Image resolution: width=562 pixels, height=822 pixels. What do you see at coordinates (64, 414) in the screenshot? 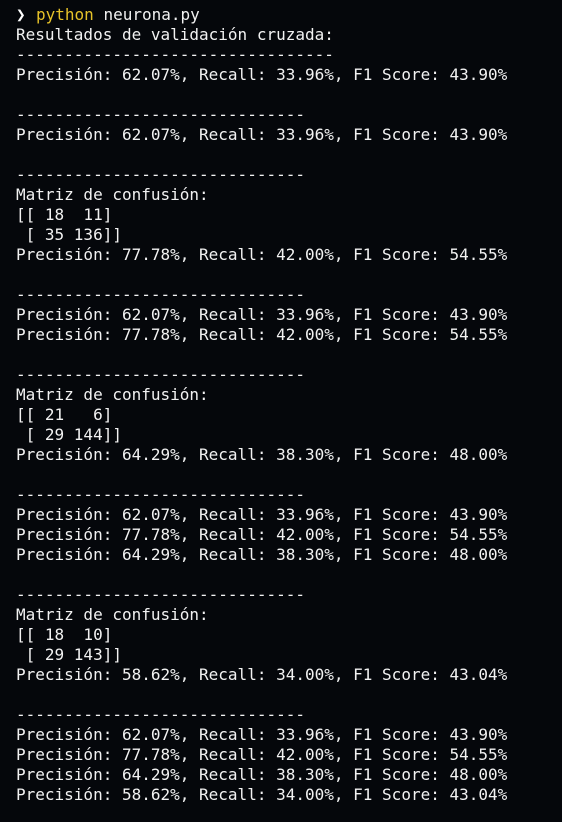
I see `output-line: [[ 21 6]` at bounding box center [64, 414].